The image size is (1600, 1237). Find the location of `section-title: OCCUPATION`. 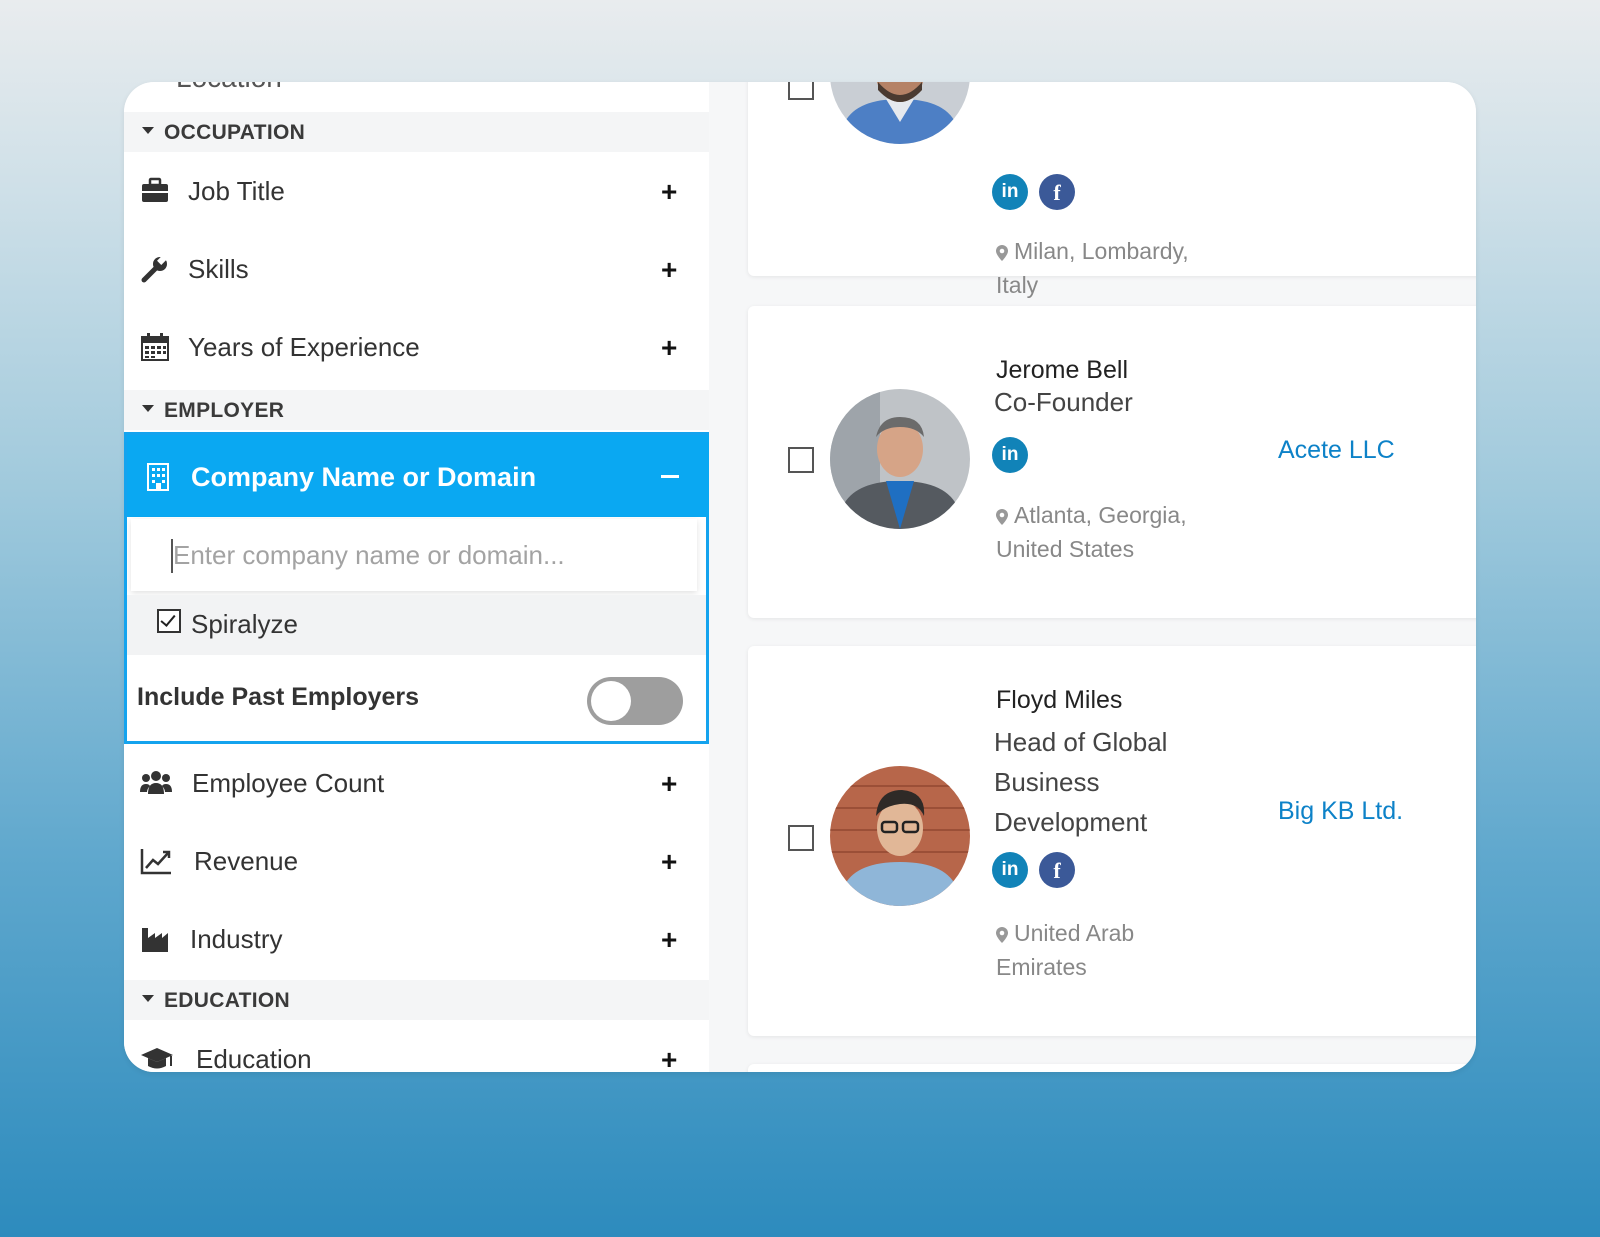

section-title: OCCUPATION is located at coordinates (235, 132).